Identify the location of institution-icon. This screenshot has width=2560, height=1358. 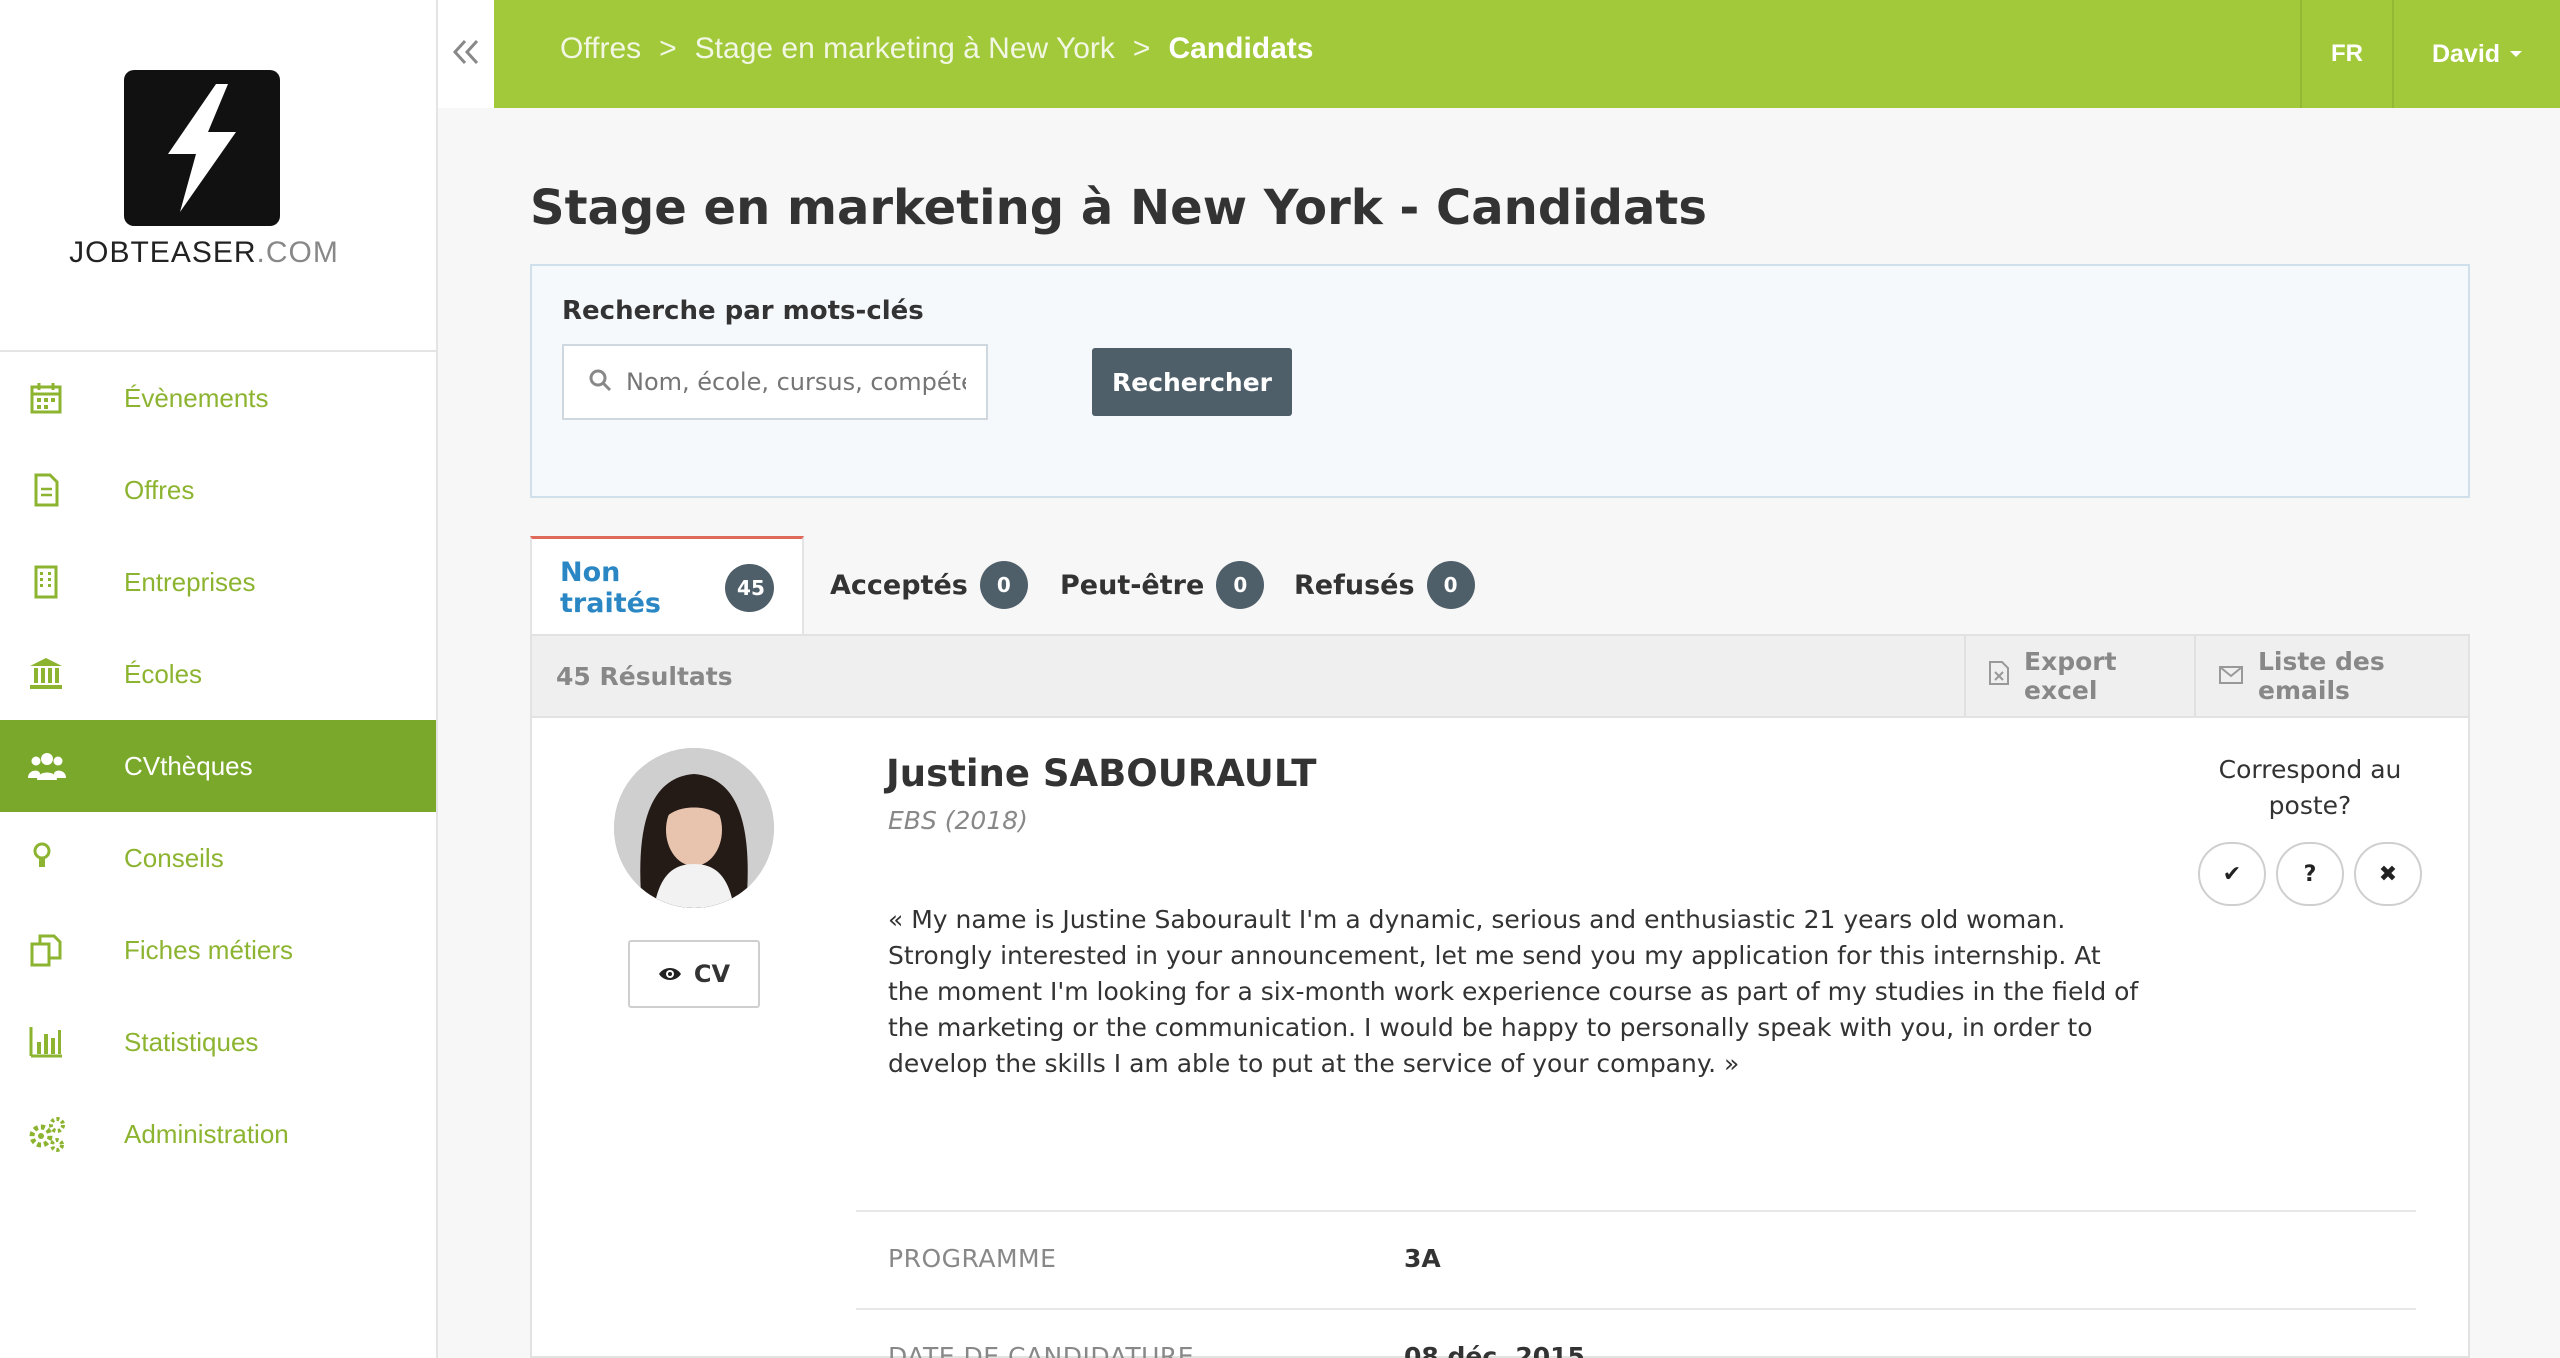
(47, 674).